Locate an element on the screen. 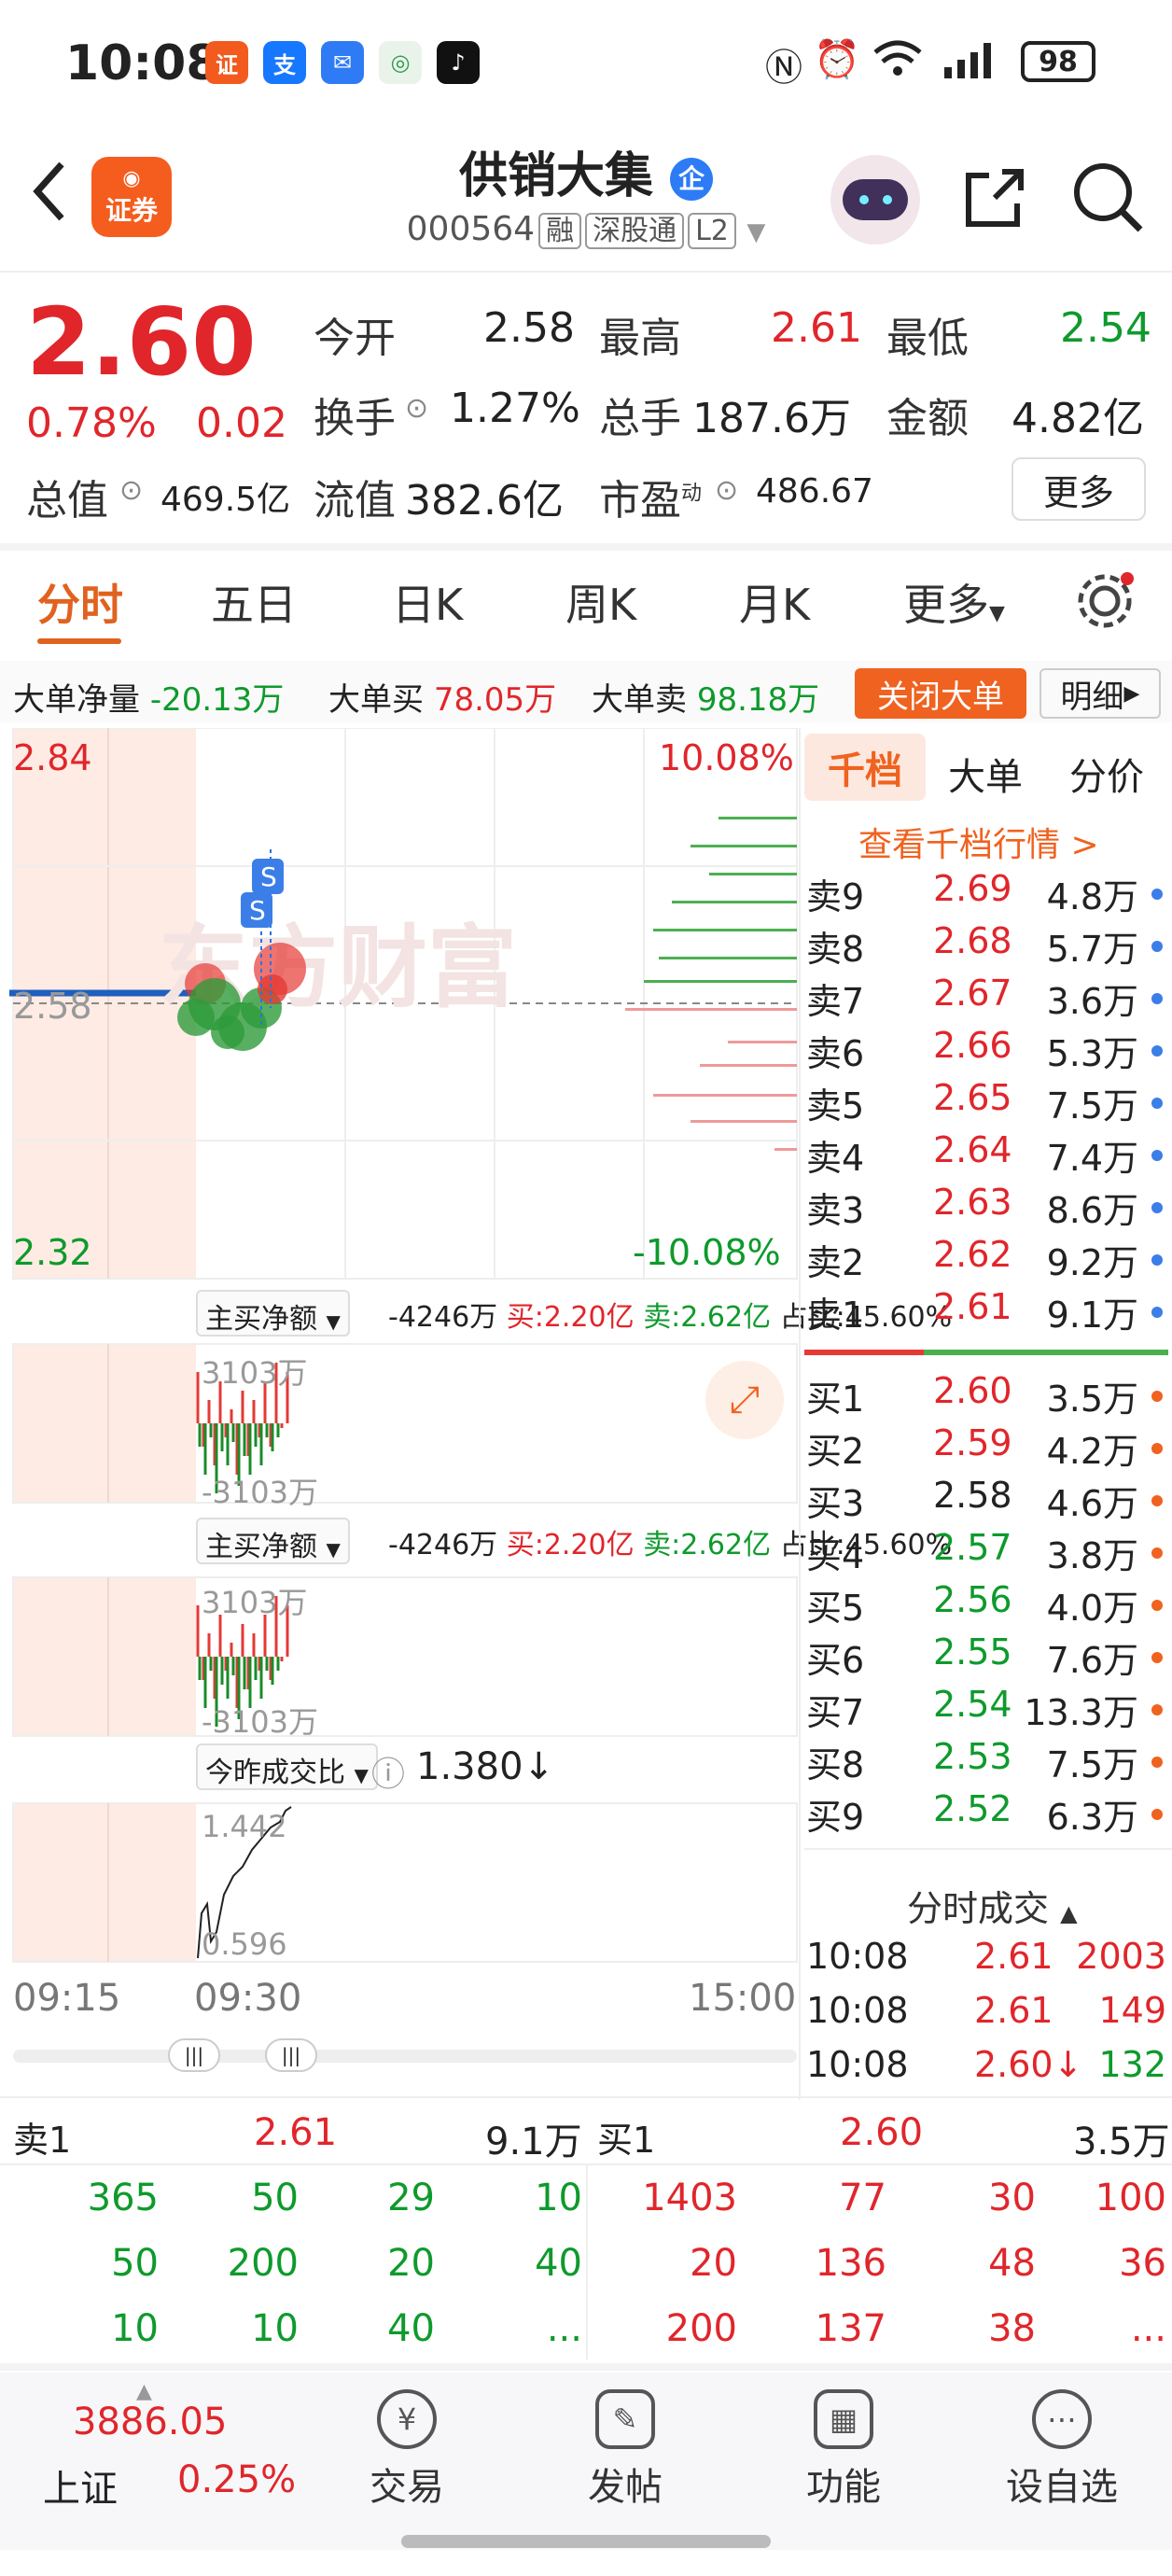 The height and width of the screenshot is (2576, 1172). ratio-top-label: 1.442 is located at coordinates (244, 1826).